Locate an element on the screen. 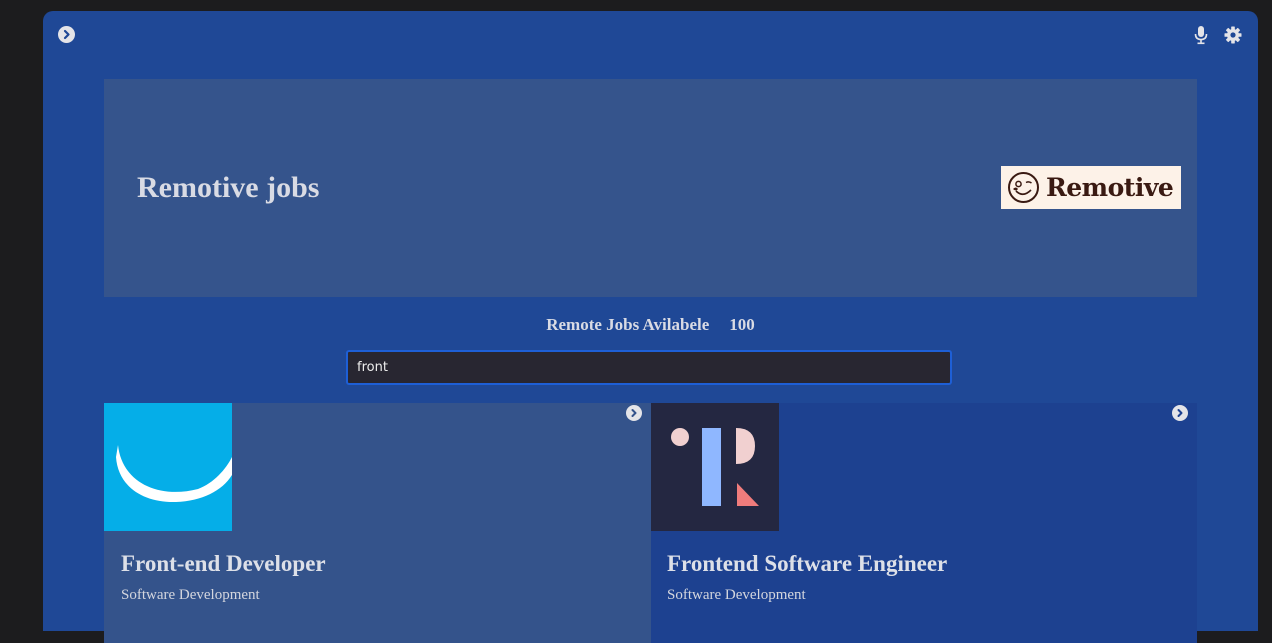  logo-wordmark: Remotive is located at coordinates (1110, 187).